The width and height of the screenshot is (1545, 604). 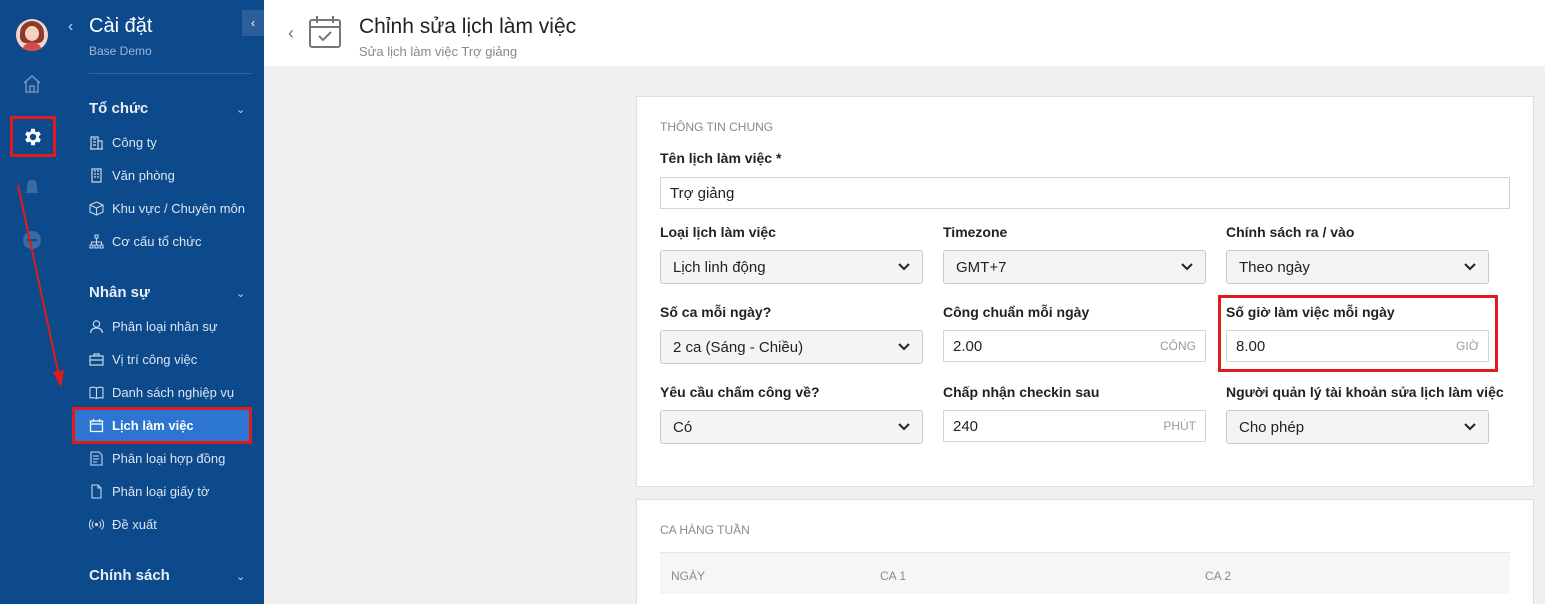 I want to click on sidebar-item-label: Phân loại giấy tờ, so click(x=161, y=491).